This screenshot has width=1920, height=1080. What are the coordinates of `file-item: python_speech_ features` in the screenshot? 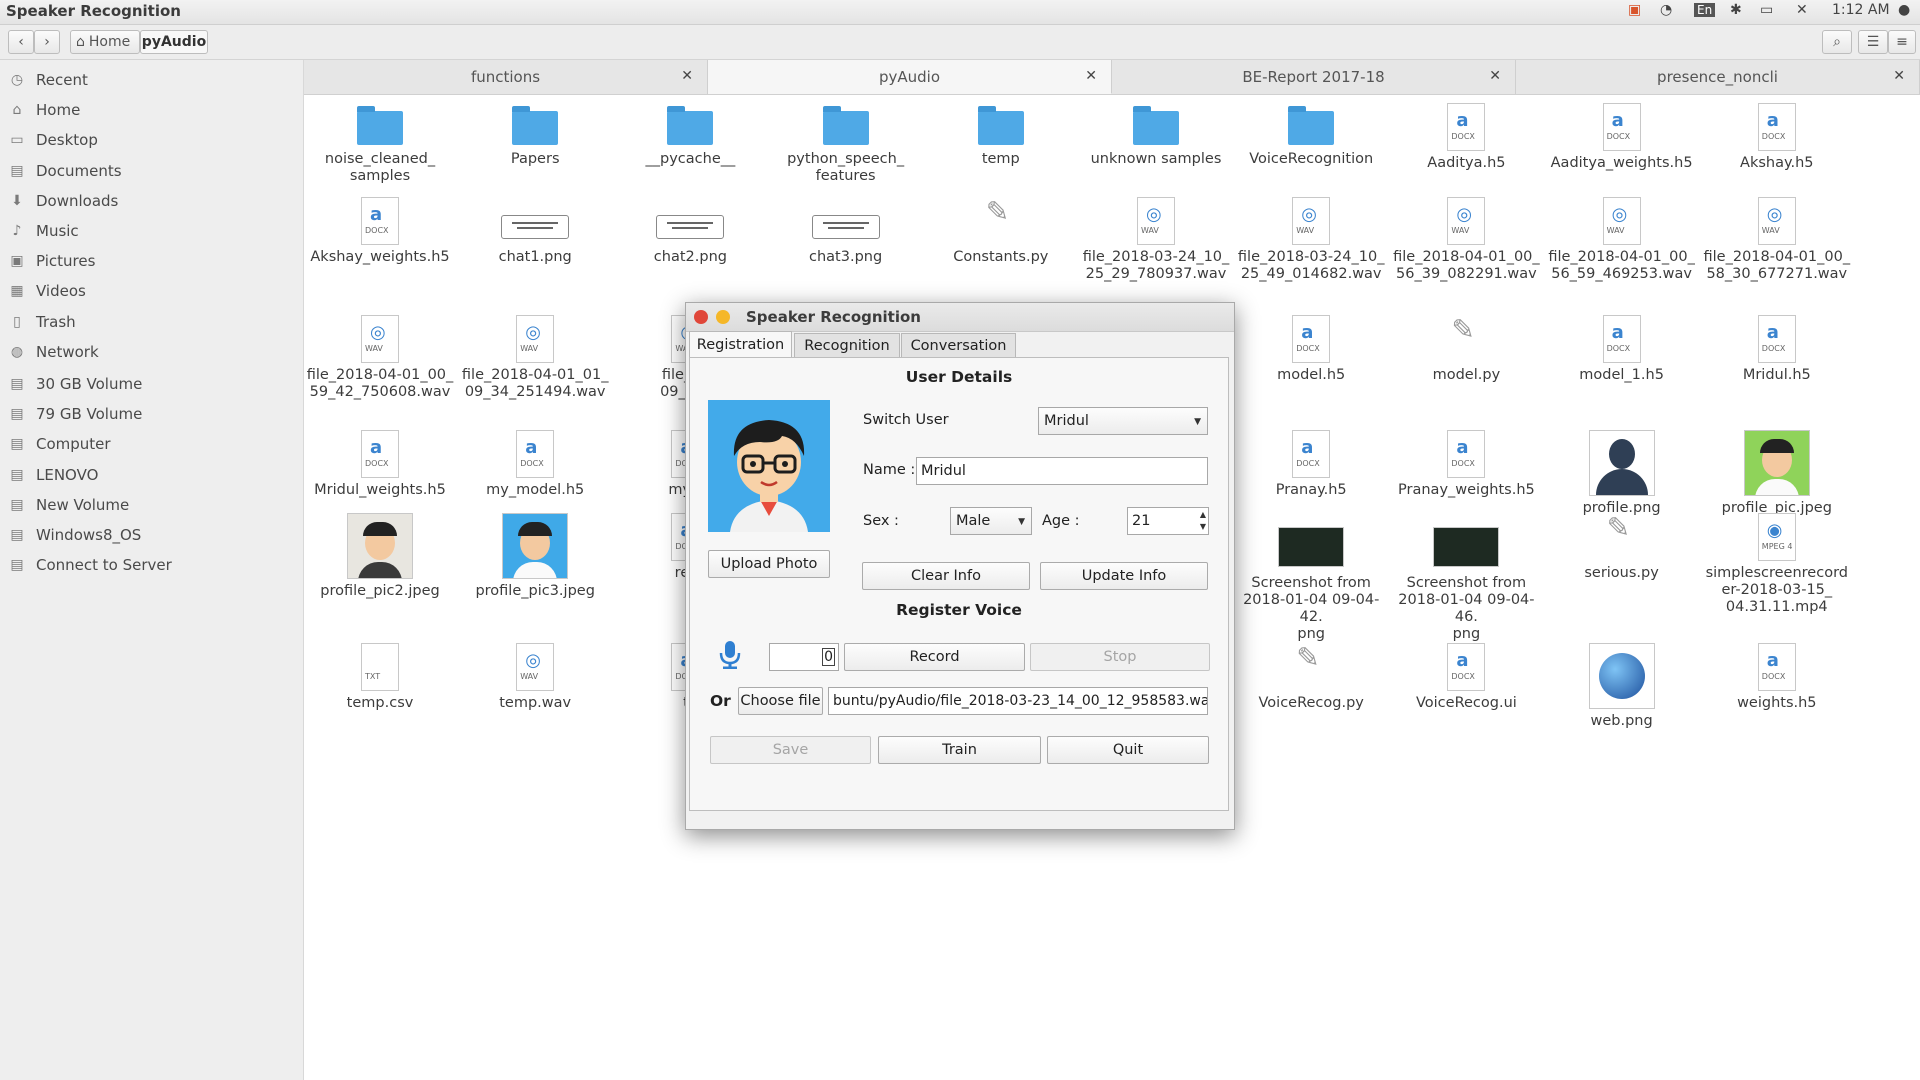 It's located at (846, 144).